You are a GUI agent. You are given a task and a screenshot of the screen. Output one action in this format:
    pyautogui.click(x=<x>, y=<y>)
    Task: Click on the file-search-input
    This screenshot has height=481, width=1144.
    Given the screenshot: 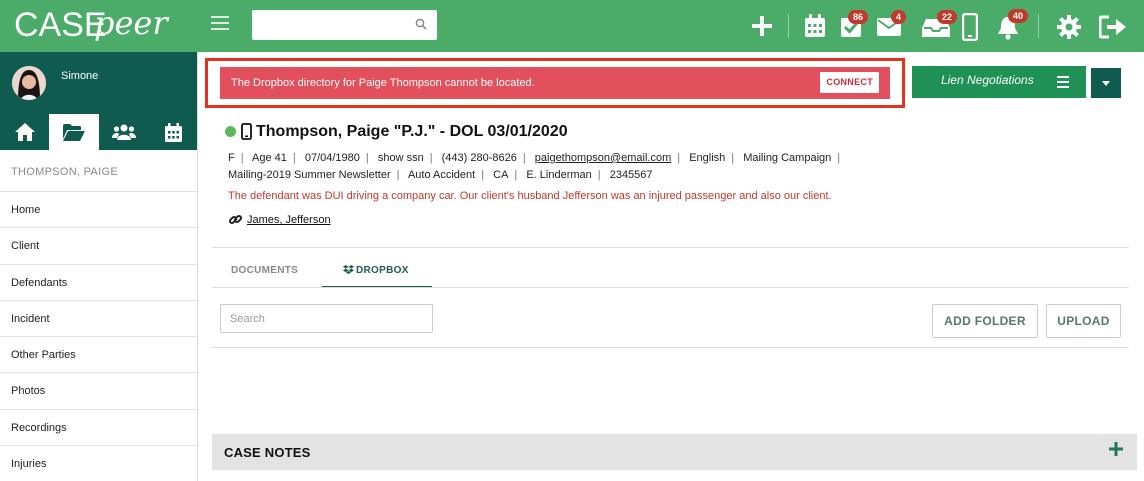 What is the action you would take?
    pyautogui.click(x=326, y=318)
    